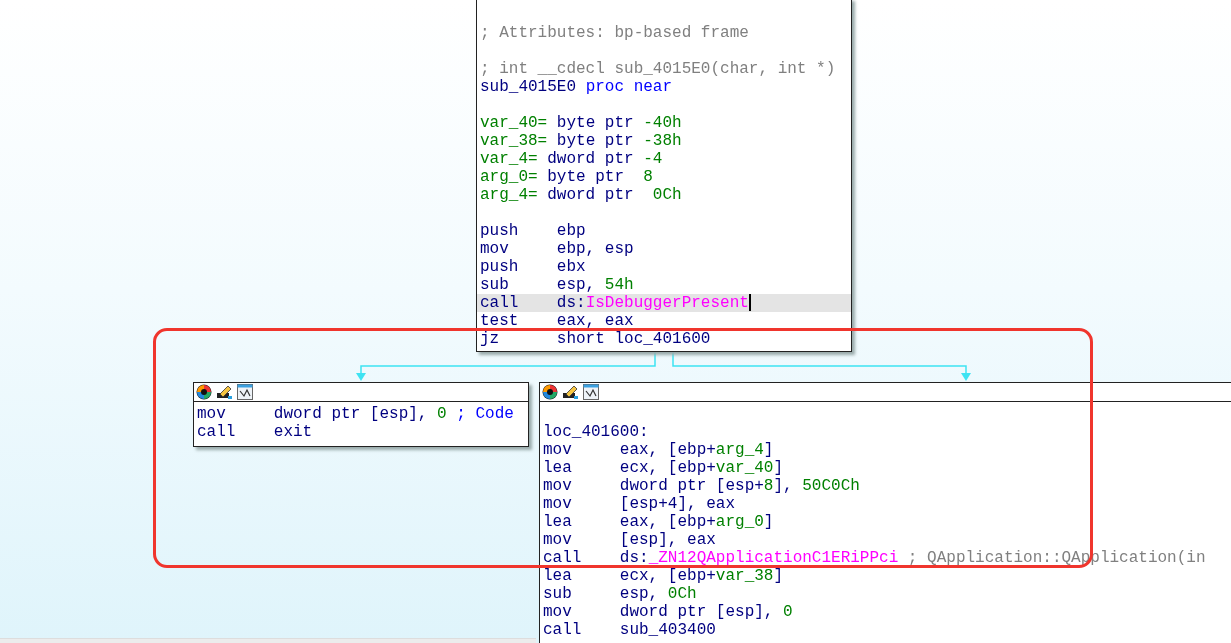 The height and width of the screenshot is (643, 1231). What do you see at coordinates (639, 504) in the screenshot?
I see `code-line: mov [esp+4], eax` at bounding box center [639, 504].